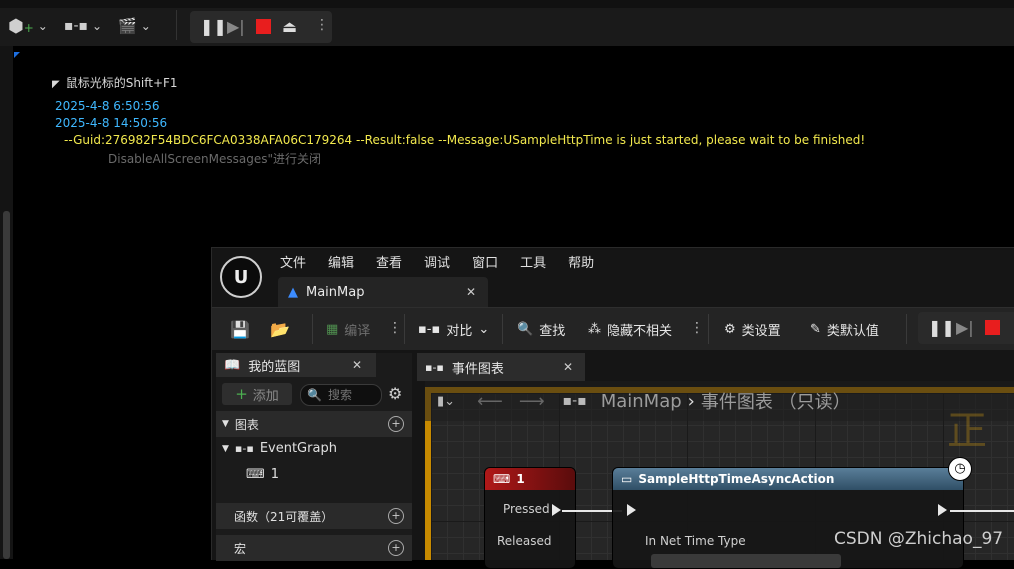  I want to click on blueprint-menu-button: ▪‑▪ ⌄, so click(83, 26).